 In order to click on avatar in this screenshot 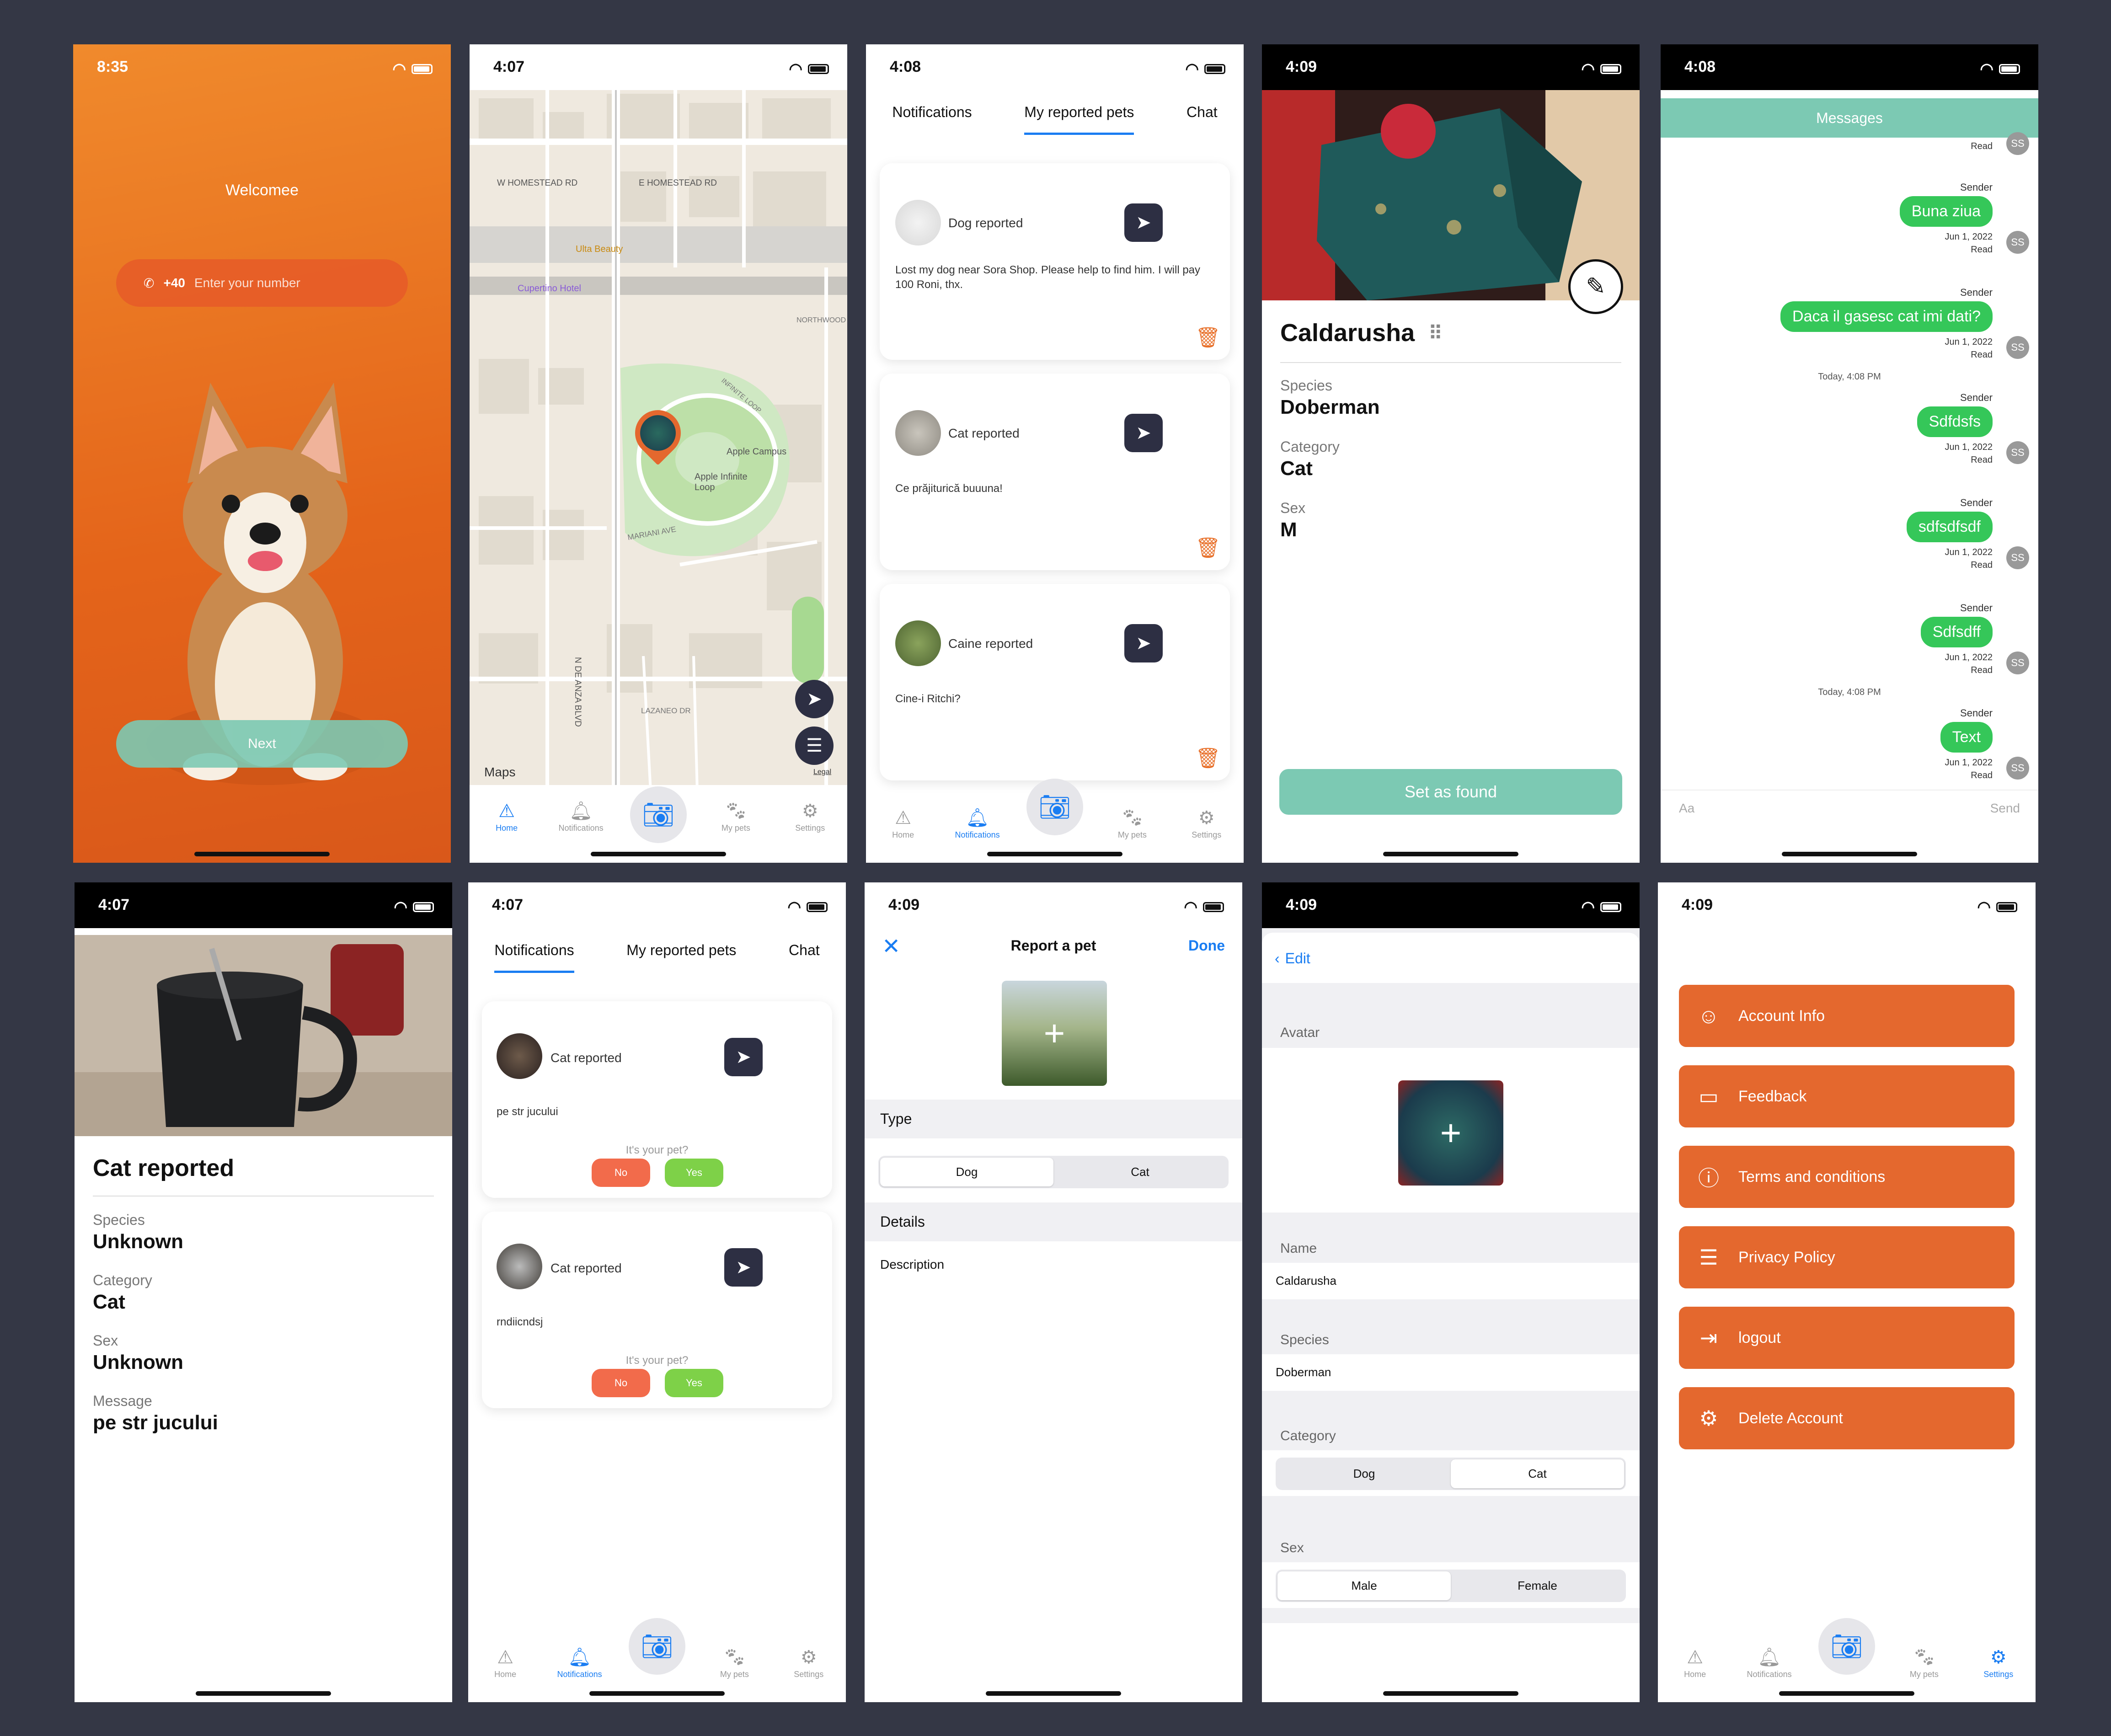, I will do `click(918, 223)`.